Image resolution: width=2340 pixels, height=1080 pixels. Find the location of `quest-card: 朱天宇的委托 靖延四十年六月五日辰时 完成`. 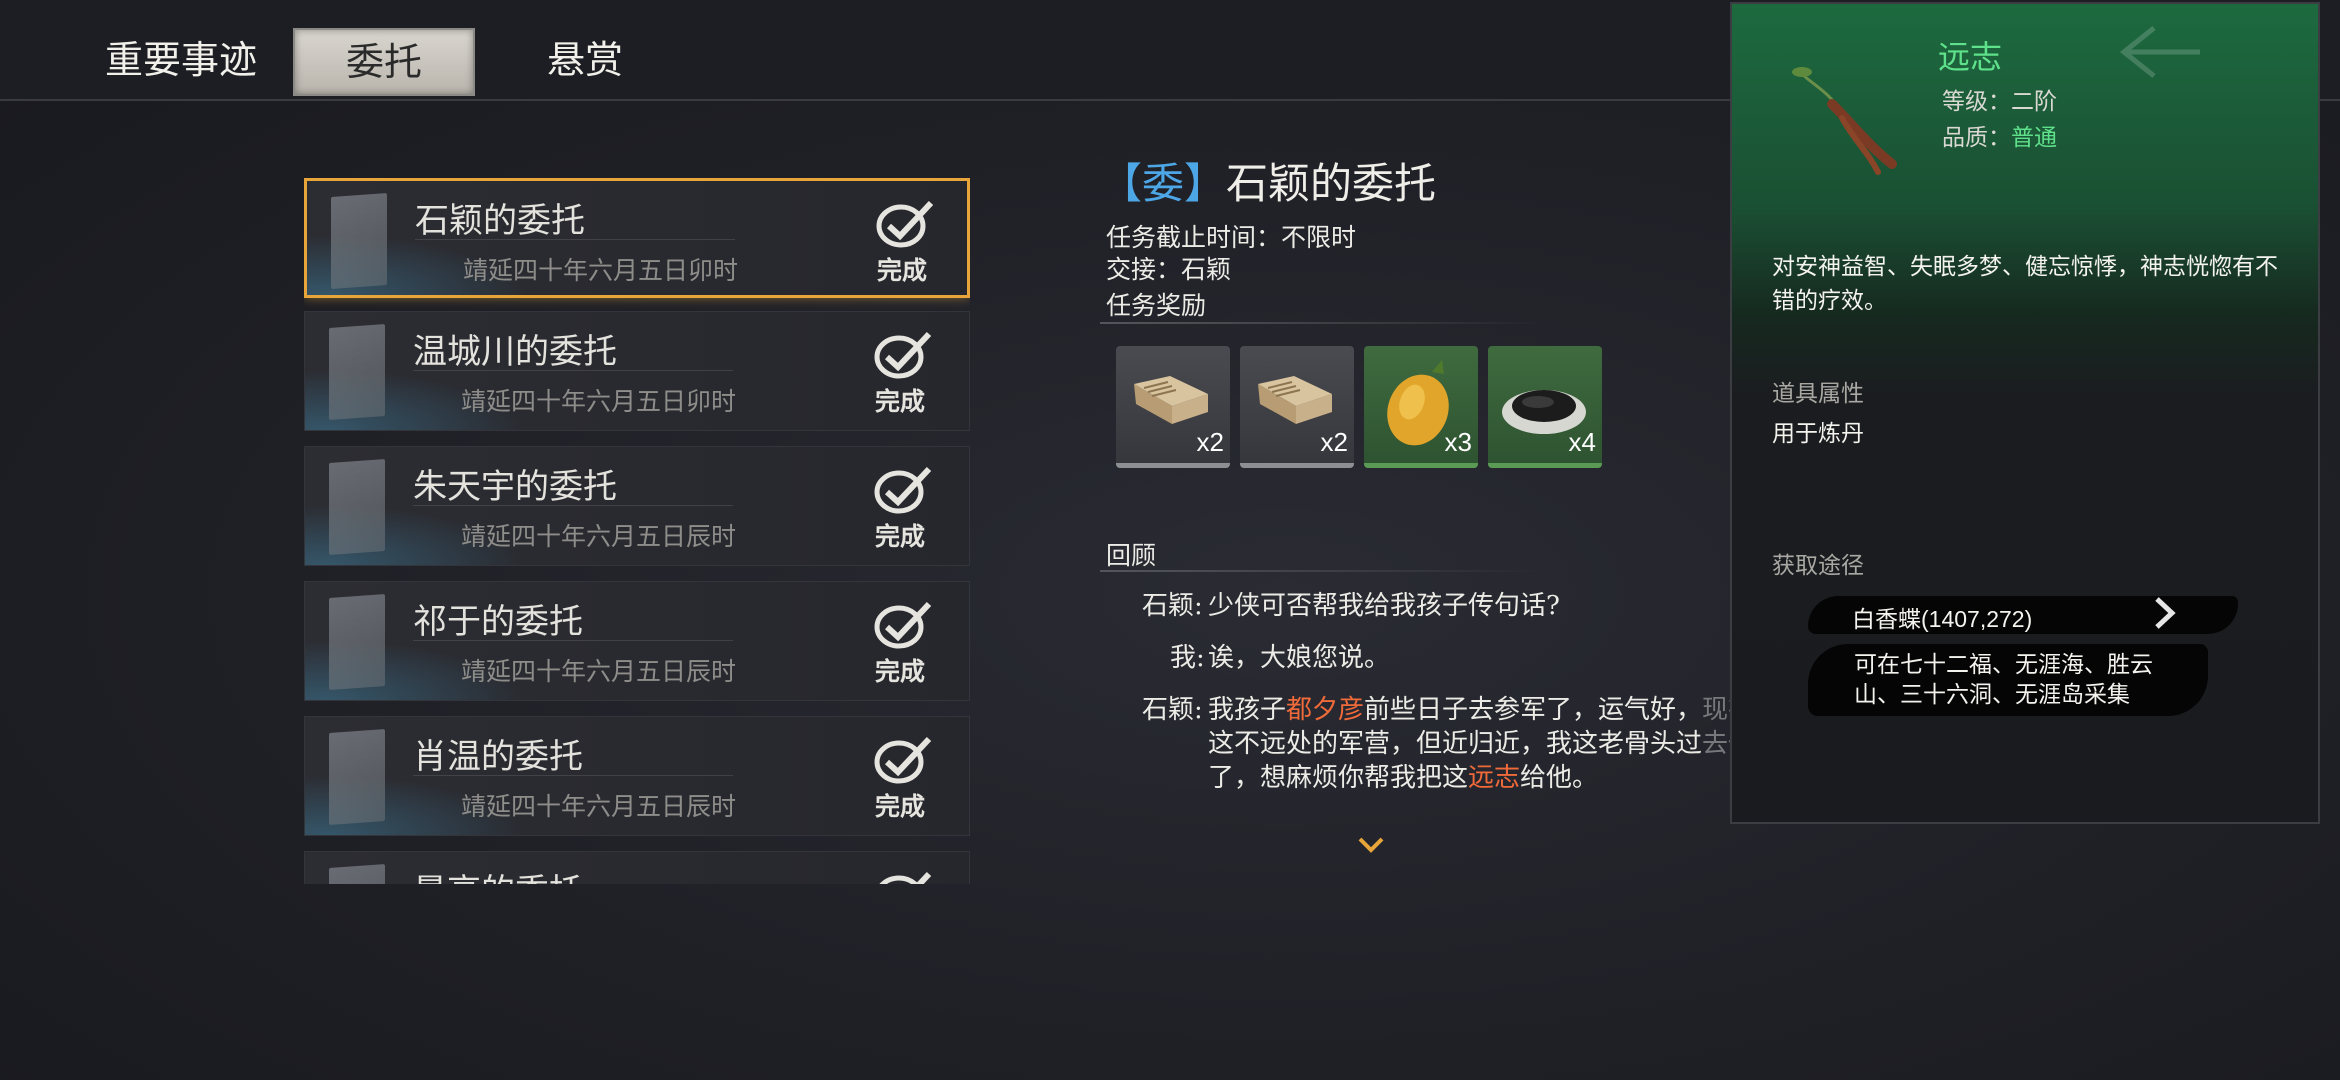

quest-card: 朱天宇的委托 靖延四十年六月五日辰时 完成 is located at coordinates (637, 506).